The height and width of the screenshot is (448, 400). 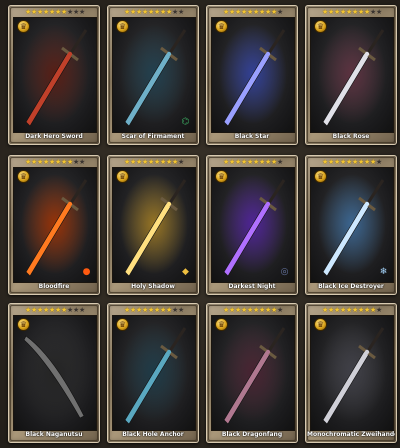 I want to click on weapon-name: Monochromatic Zweihander, so click(x=351, y=434).